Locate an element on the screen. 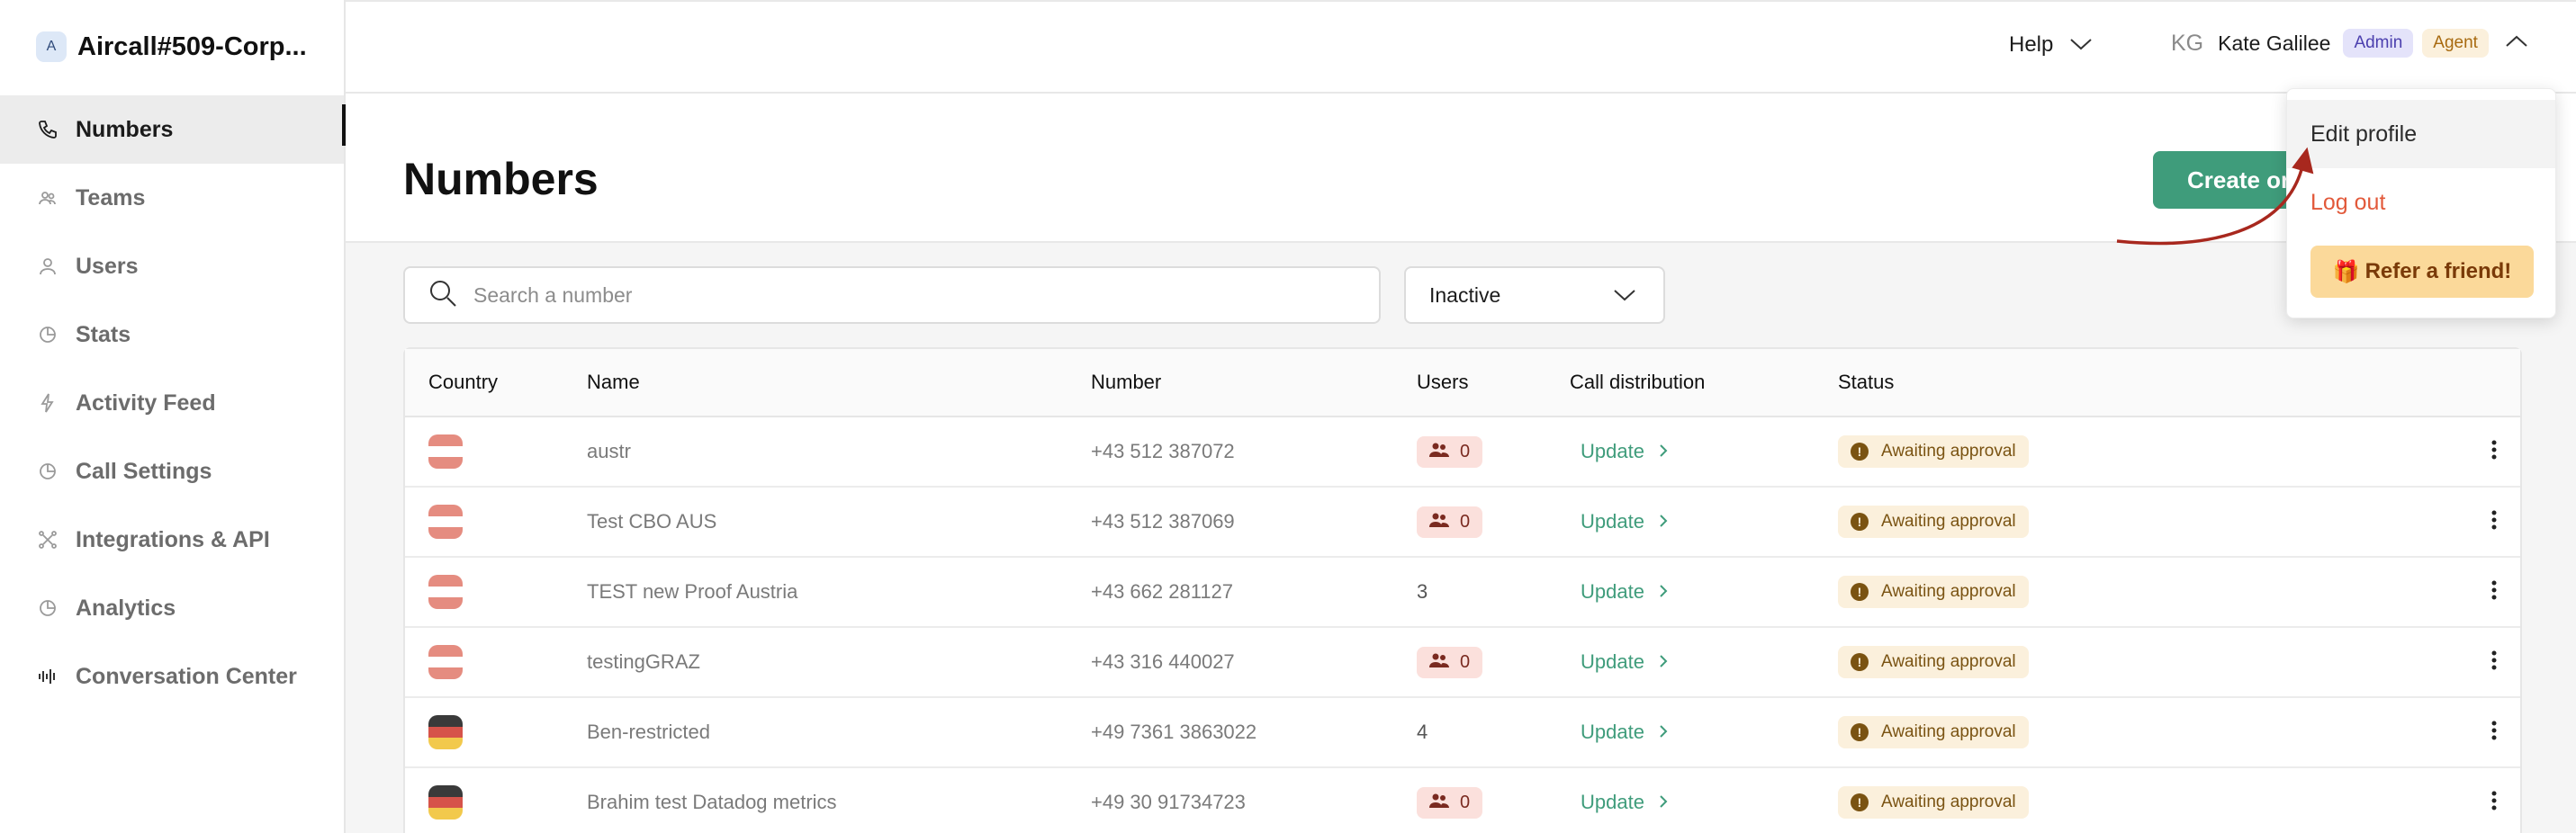  column-header-status: Status is located at coordinates (1866, 382).